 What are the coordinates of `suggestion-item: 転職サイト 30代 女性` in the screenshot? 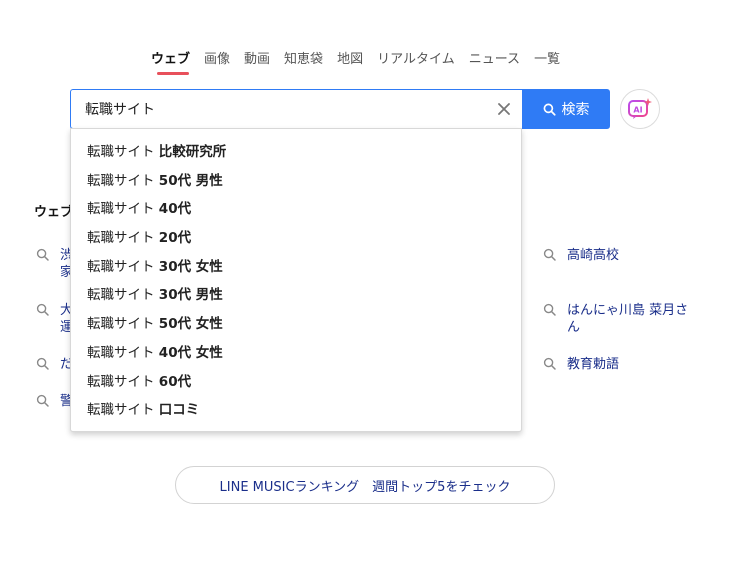 It's located at (296, 267).